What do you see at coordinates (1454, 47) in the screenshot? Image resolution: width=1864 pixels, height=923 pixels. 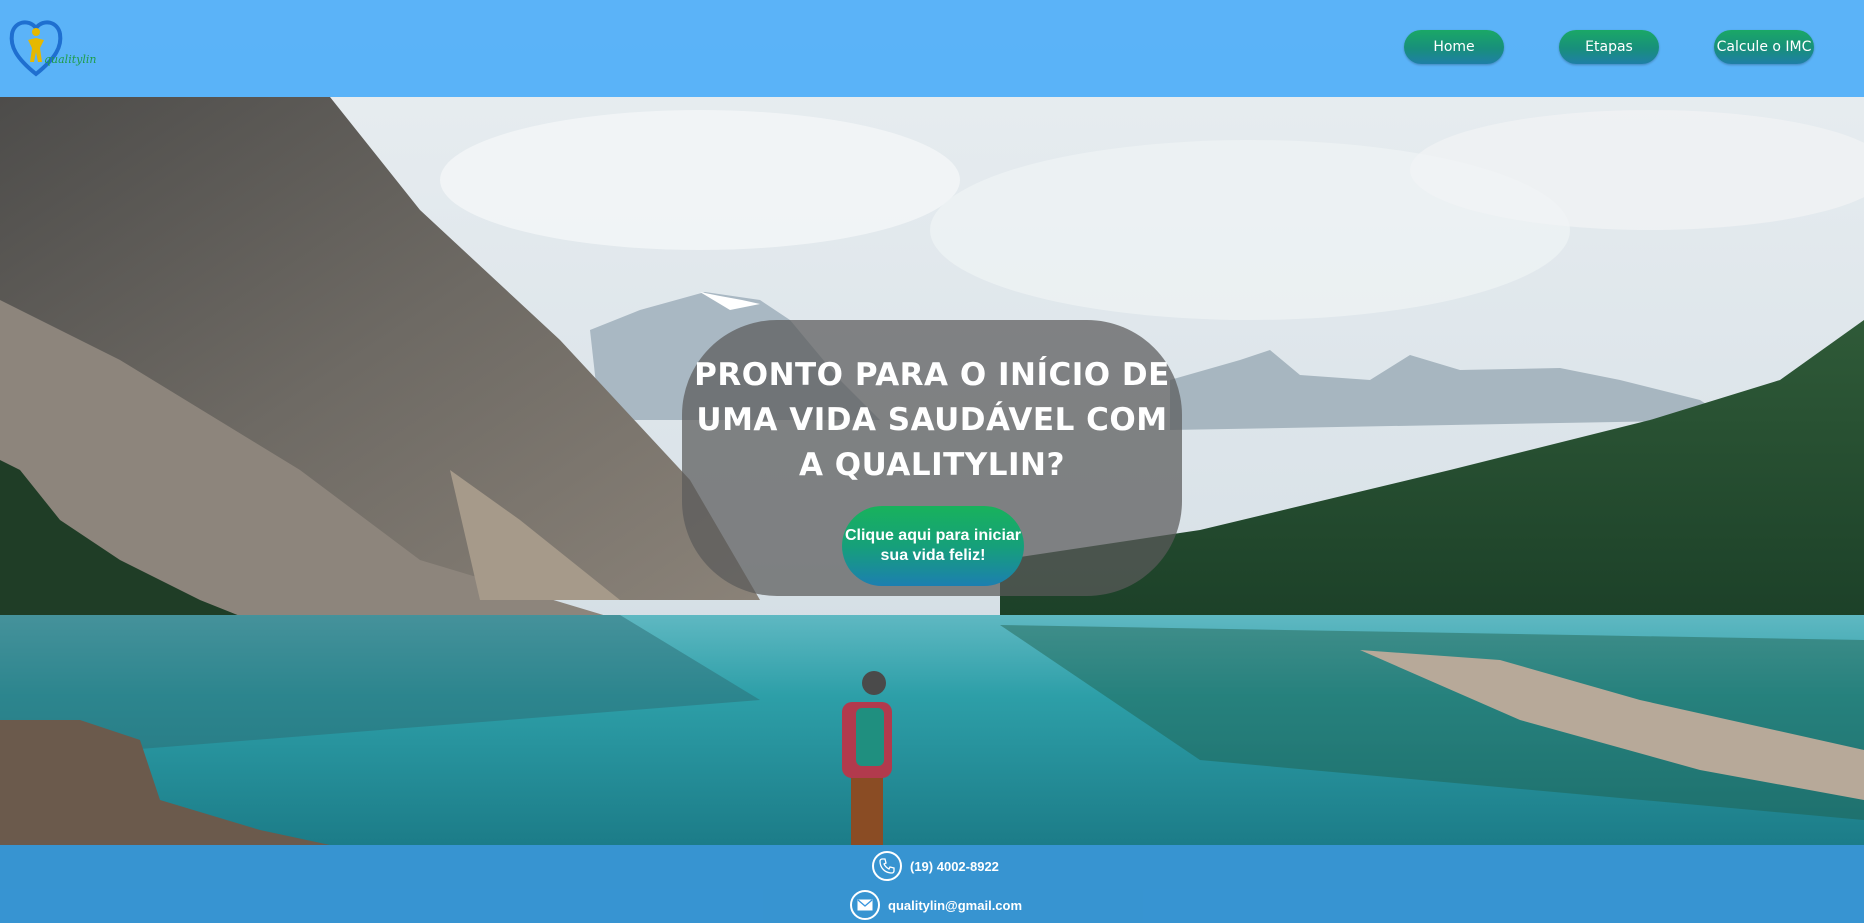 I see `nav-home-button: Home` at bounding box center [1454, 47].